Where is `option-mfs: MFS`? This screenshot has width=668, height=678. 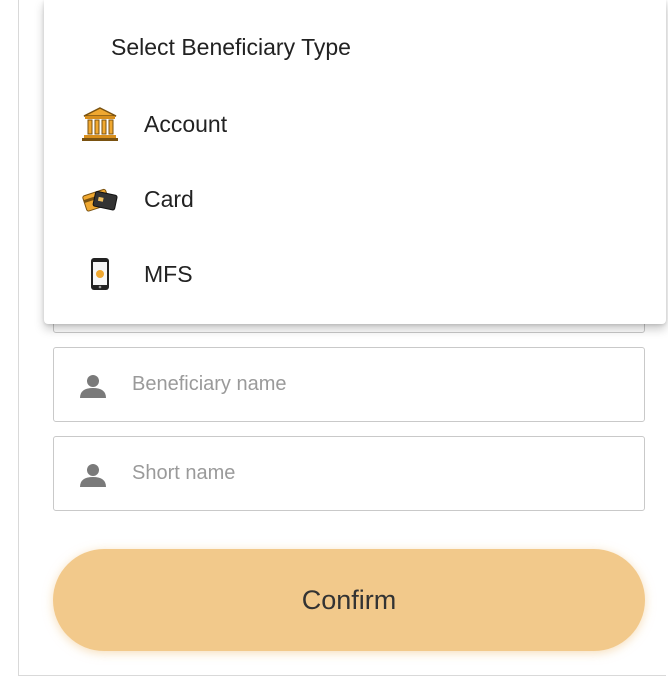 option-mfs: MFS is located at coordinates (355, 274).